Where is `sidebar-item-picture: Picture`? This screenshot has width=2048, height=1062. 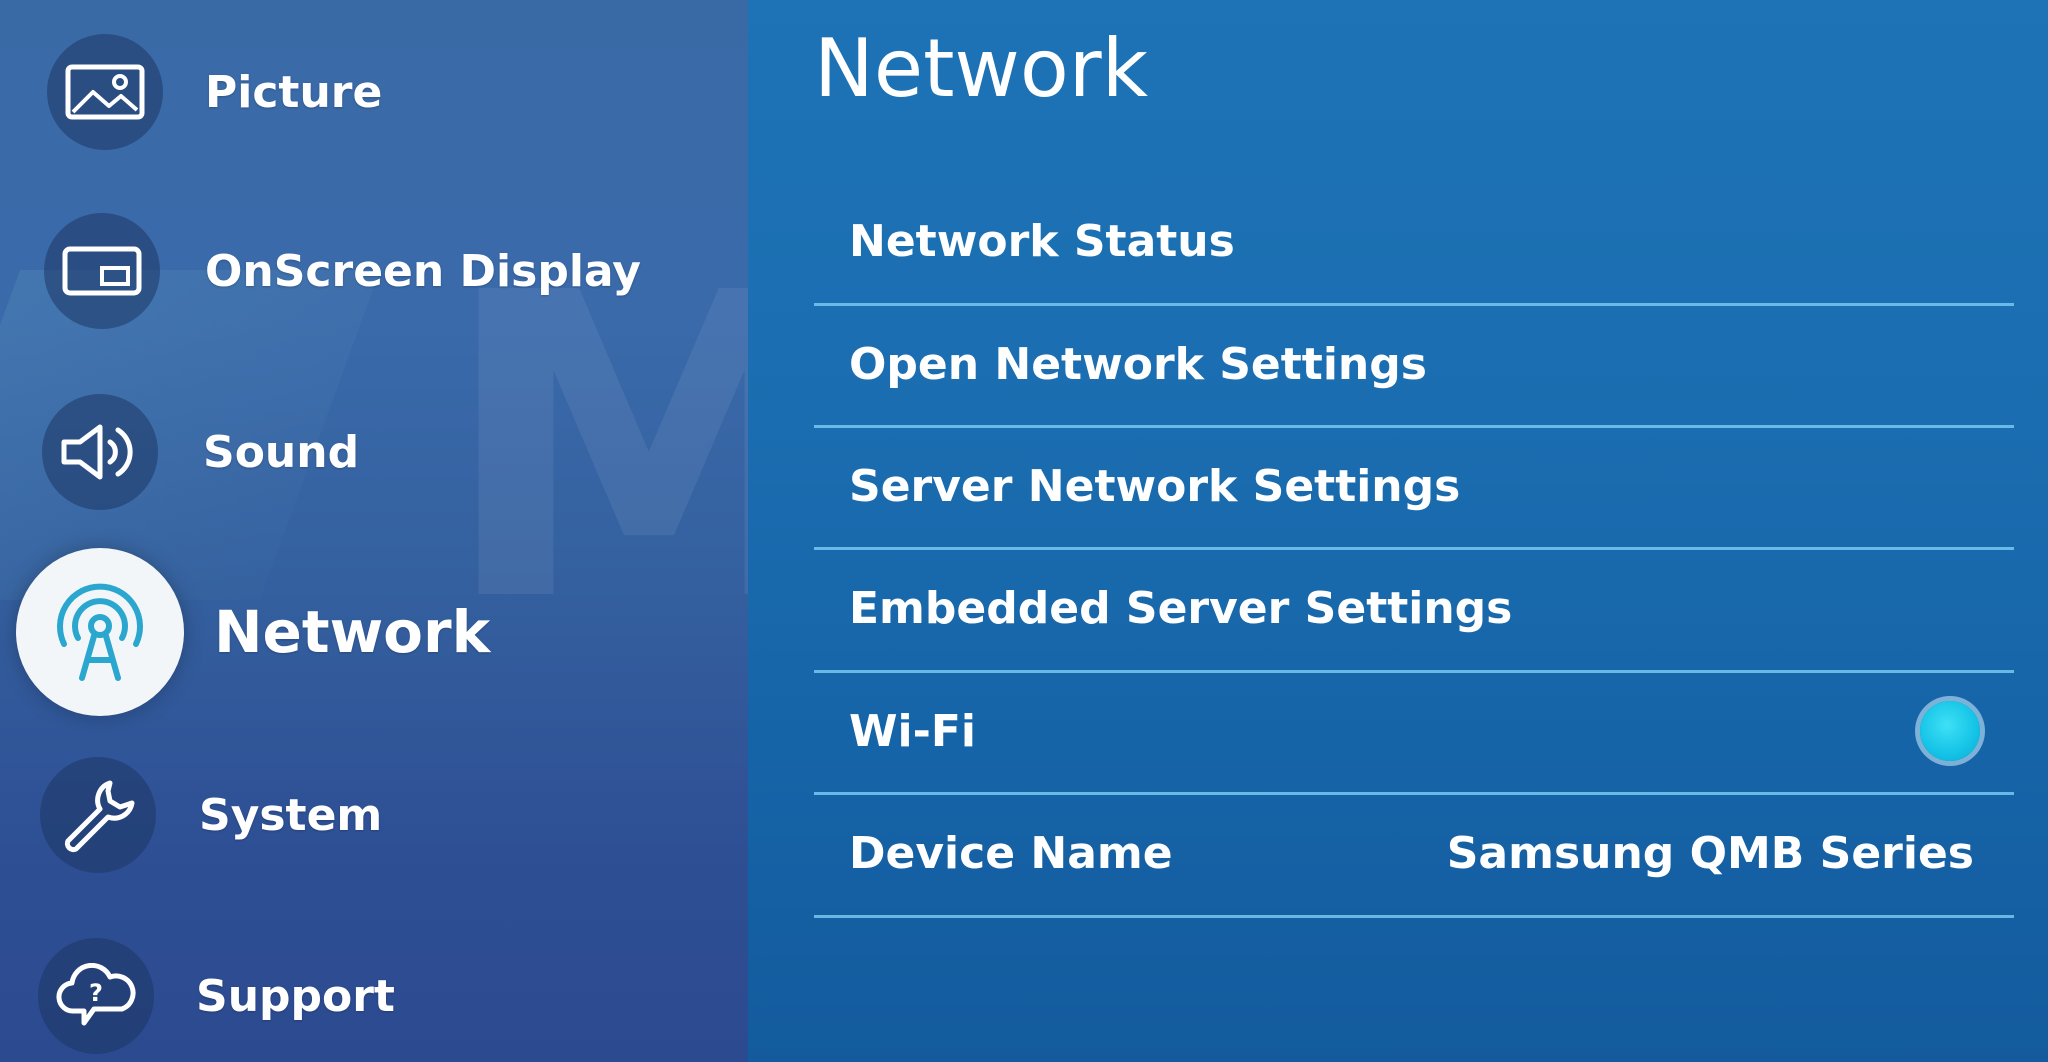
sidebar-item-picture: Picture is located at coordinates (374, 92).